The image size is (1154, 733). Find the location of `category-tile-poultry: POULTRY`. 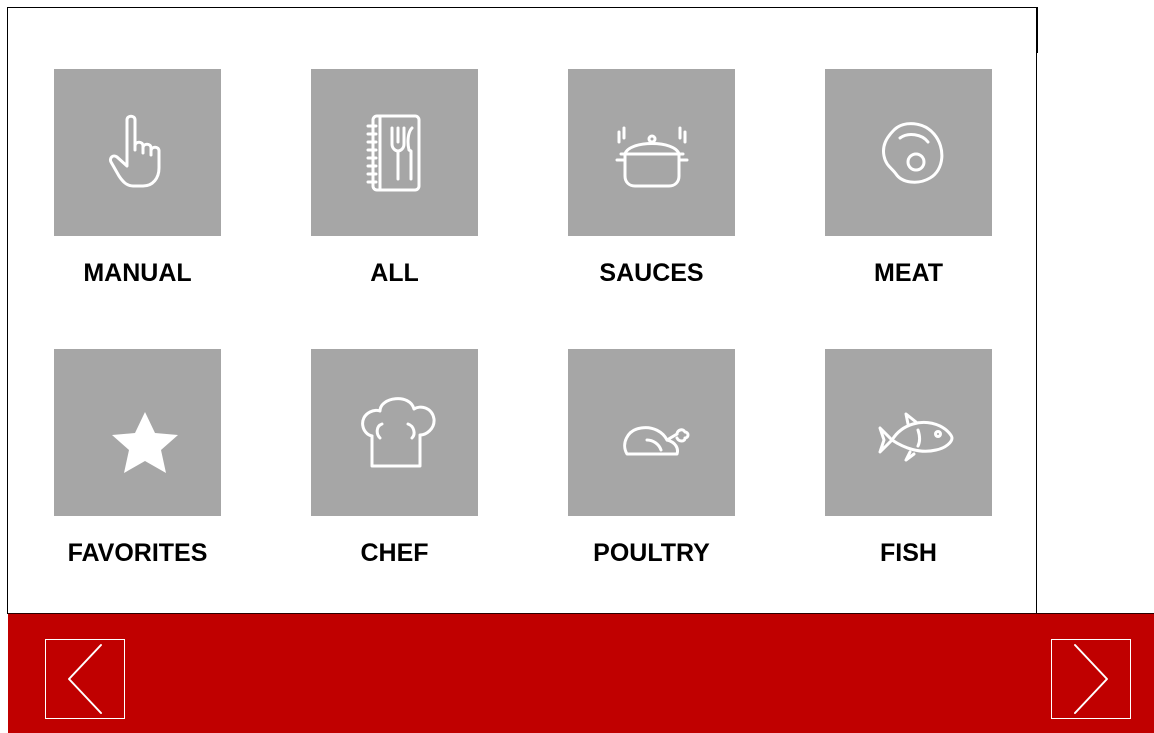

category-tile-poultry: POULTRY is located at coordinates (651, 458).